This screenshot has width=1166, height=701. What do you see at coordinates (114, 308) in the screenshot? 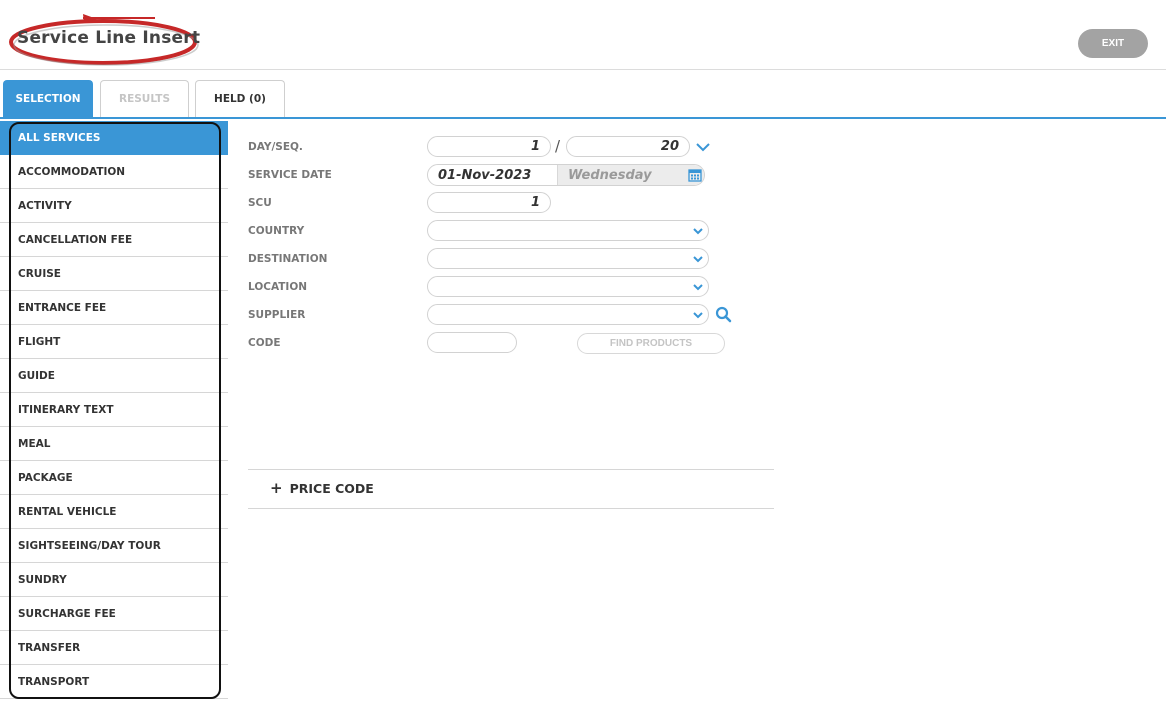
I see `sidebar-item-entrance-fee: ENTRANCE FEE` at bounding box center [114, 308].